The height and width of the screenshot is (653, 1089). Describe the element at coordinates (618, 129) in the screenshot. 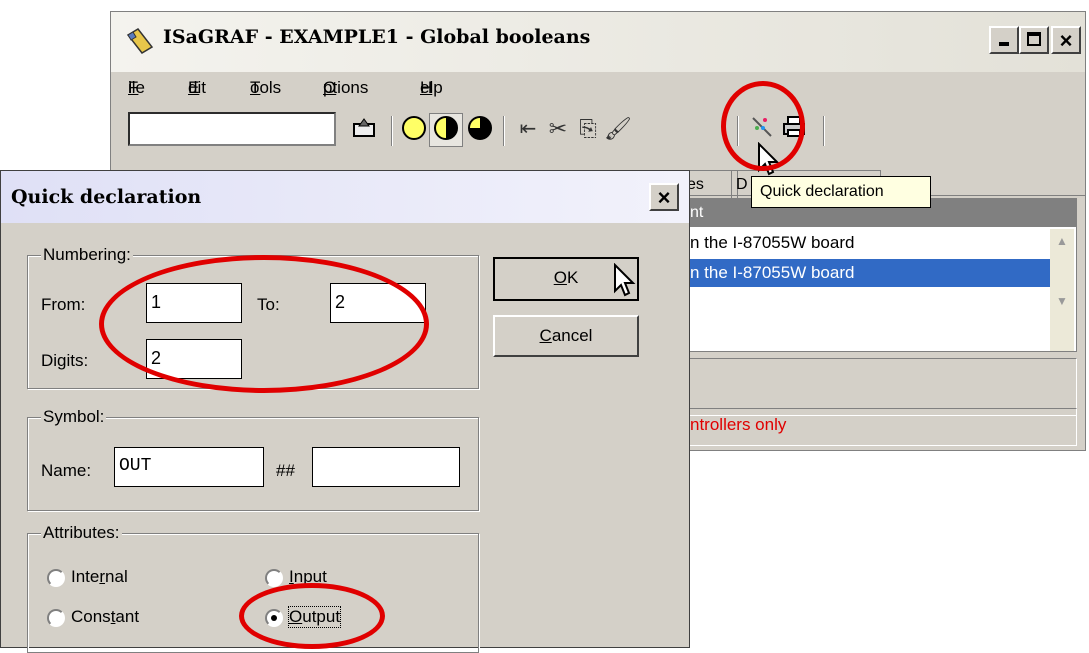

I see `brush-icon: 🖌` at that location.